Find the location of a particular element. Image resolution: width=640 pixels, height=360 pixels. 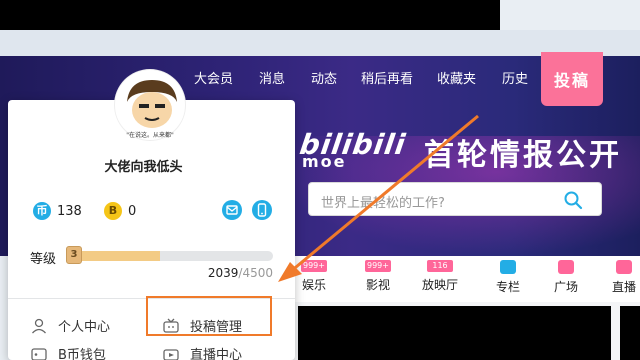

bcoin-balance: B 0 is located at coordinates (120, 211).